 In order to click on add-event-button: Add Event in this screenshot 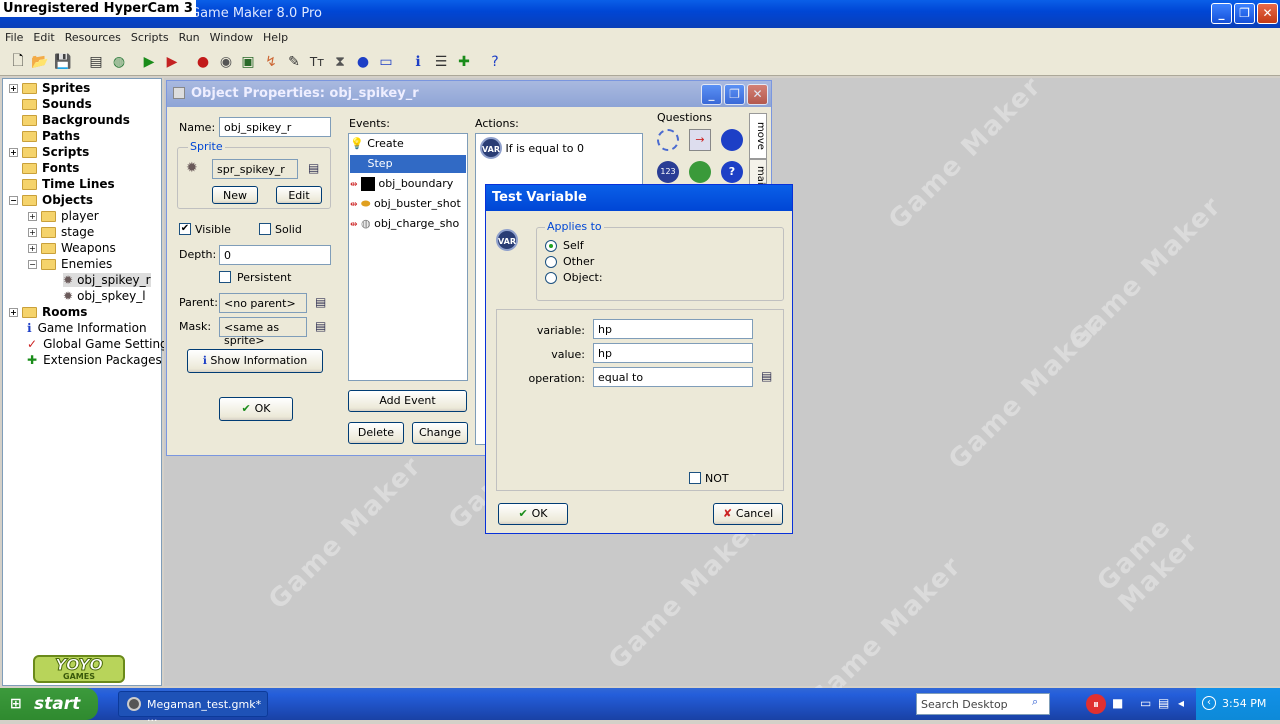, I will do `click(407, 401)`.